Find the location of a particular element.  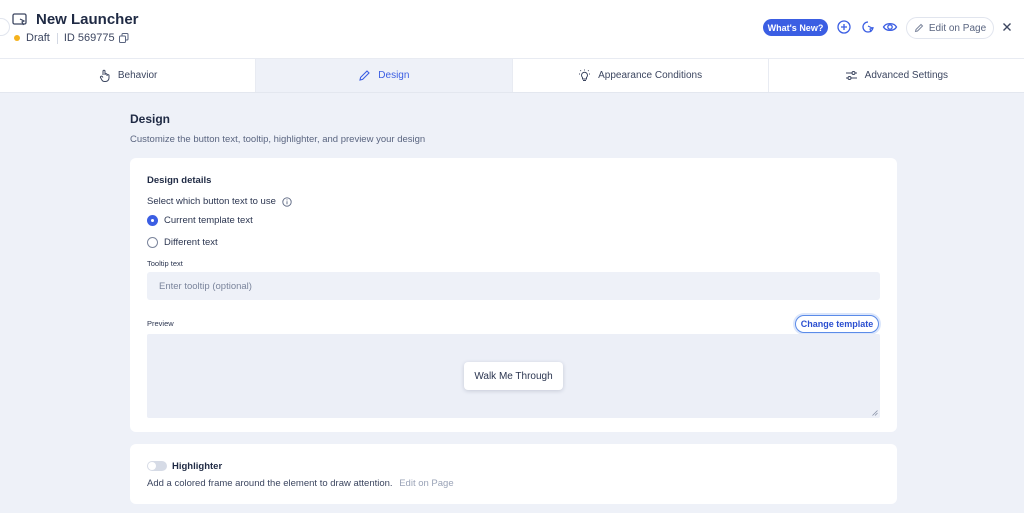

status-row: Draft ID 569775 is located at coordinates (71, 38).